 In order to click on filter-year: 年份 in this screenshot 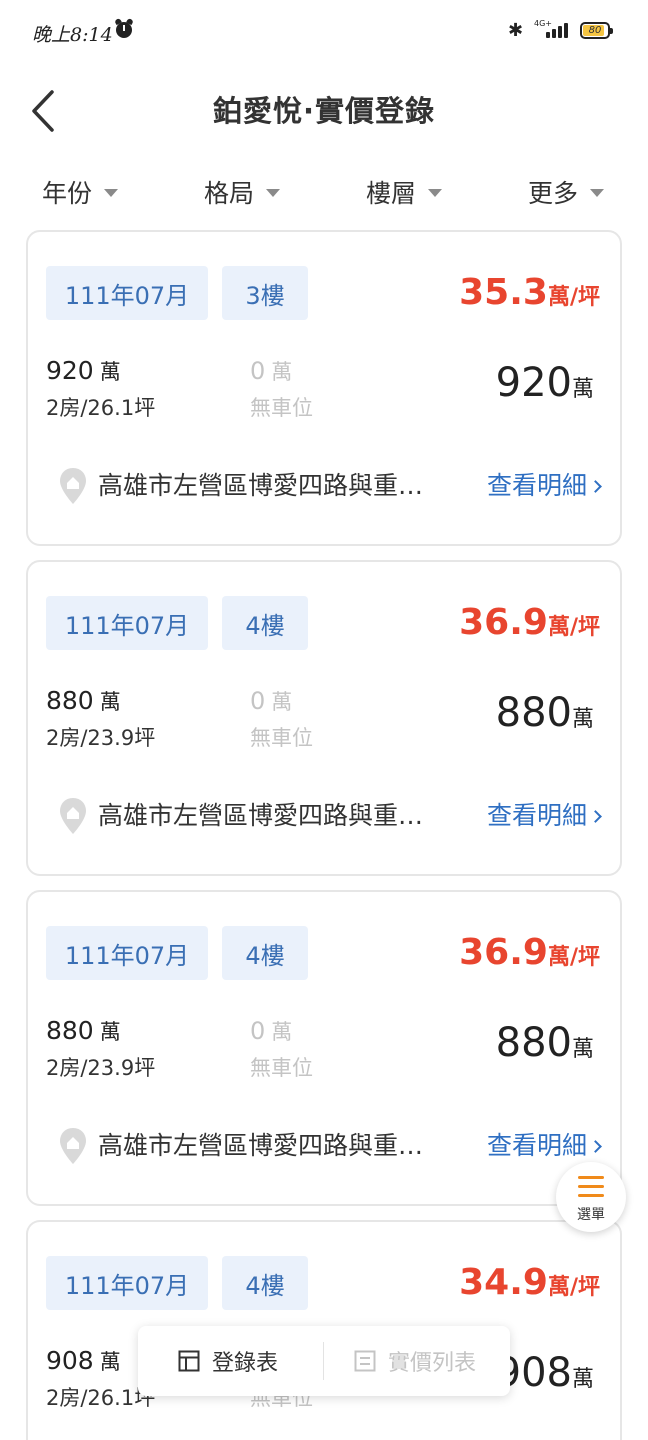, I will do `click(80, 192)`.